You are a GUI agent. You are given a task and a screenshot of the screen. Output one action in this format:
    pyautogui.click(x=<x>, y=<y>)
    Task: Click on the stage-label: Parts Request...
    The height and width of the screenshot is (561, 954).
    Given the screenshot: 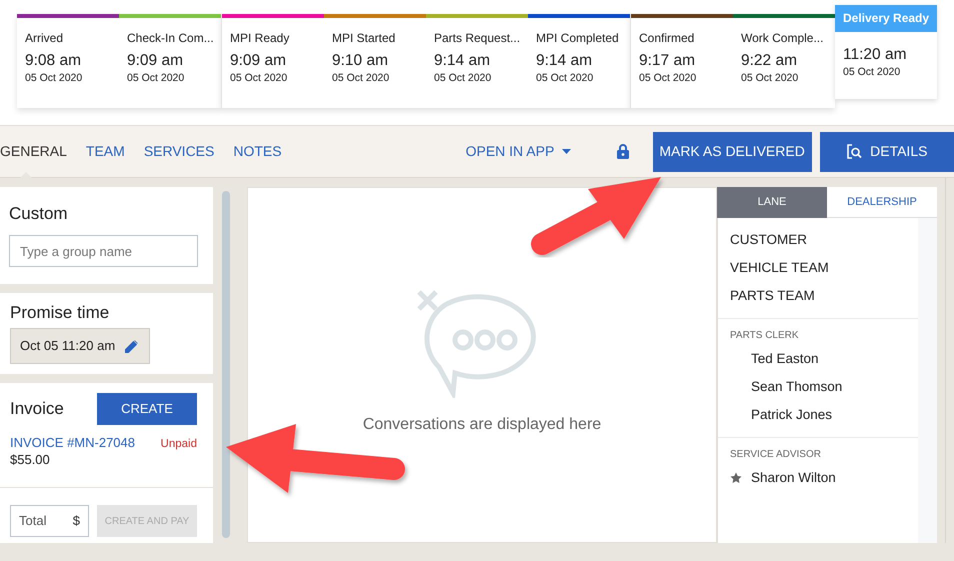 What is the action you would take?
    pyautogui.click(x=478, y=38)
    